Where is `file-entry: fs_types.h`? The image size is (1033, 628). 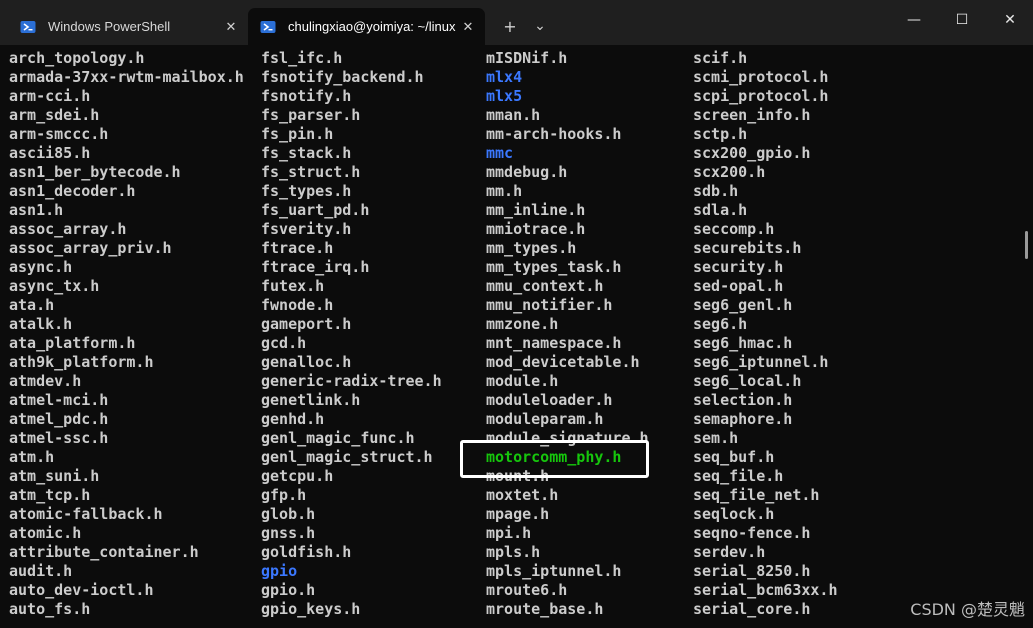 file-entry: fs_types.h is located at coordinates (306, 191).